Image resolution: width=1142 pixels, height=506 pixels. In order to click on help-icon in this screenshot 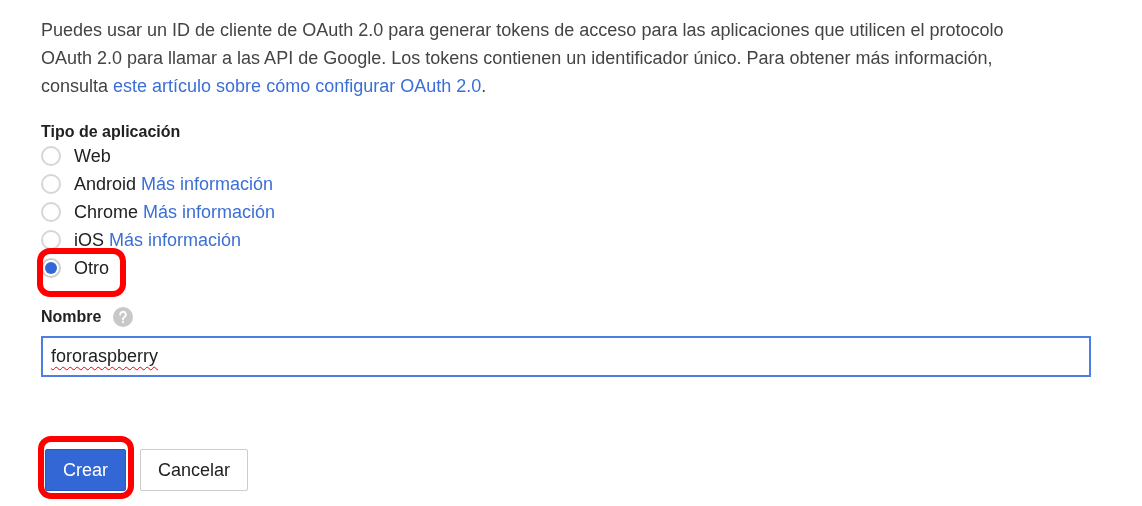, I will do `click(123, 317)`.